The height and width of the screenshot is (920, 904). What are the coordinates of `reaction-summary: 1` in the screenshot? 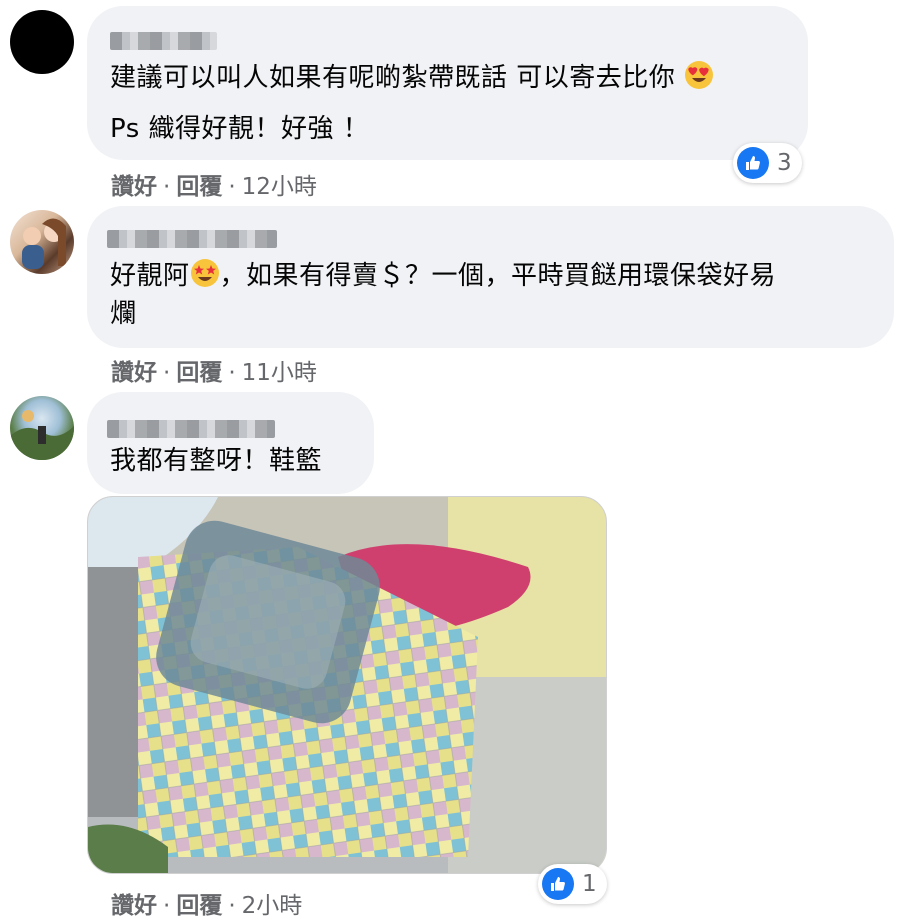 It's located at (572, 884).